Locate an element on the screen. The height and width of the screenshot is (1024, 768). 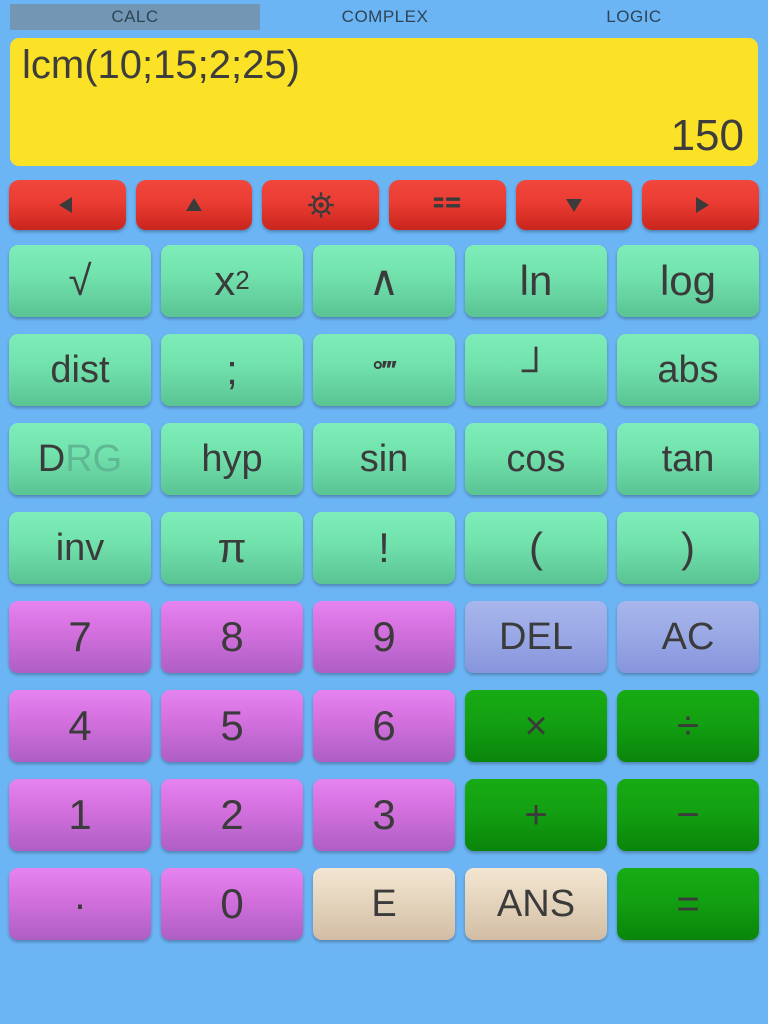
menu-button is located at coordinates (447, 205).